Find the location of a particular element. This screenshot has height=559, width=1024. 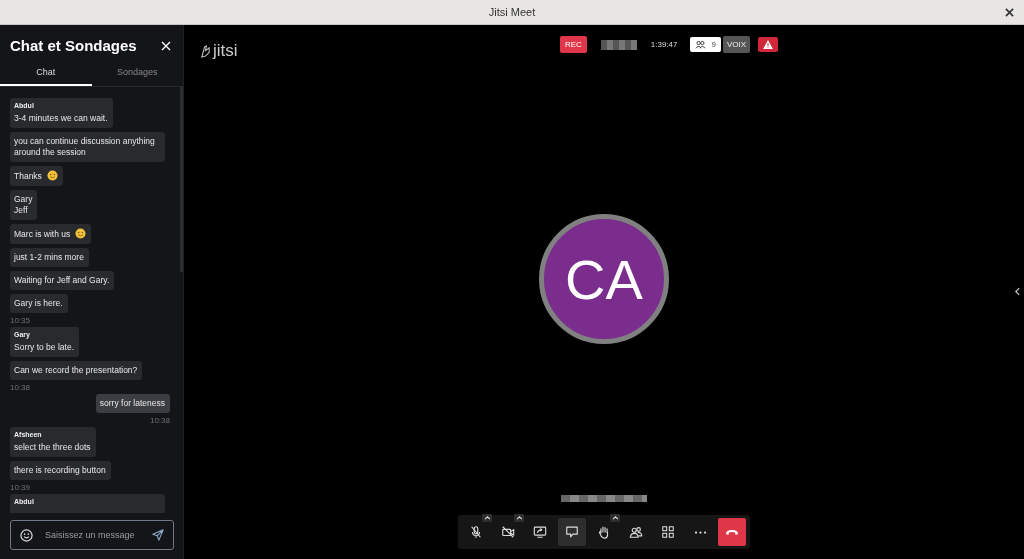

warning-badge is located at coordinates (768, 44).